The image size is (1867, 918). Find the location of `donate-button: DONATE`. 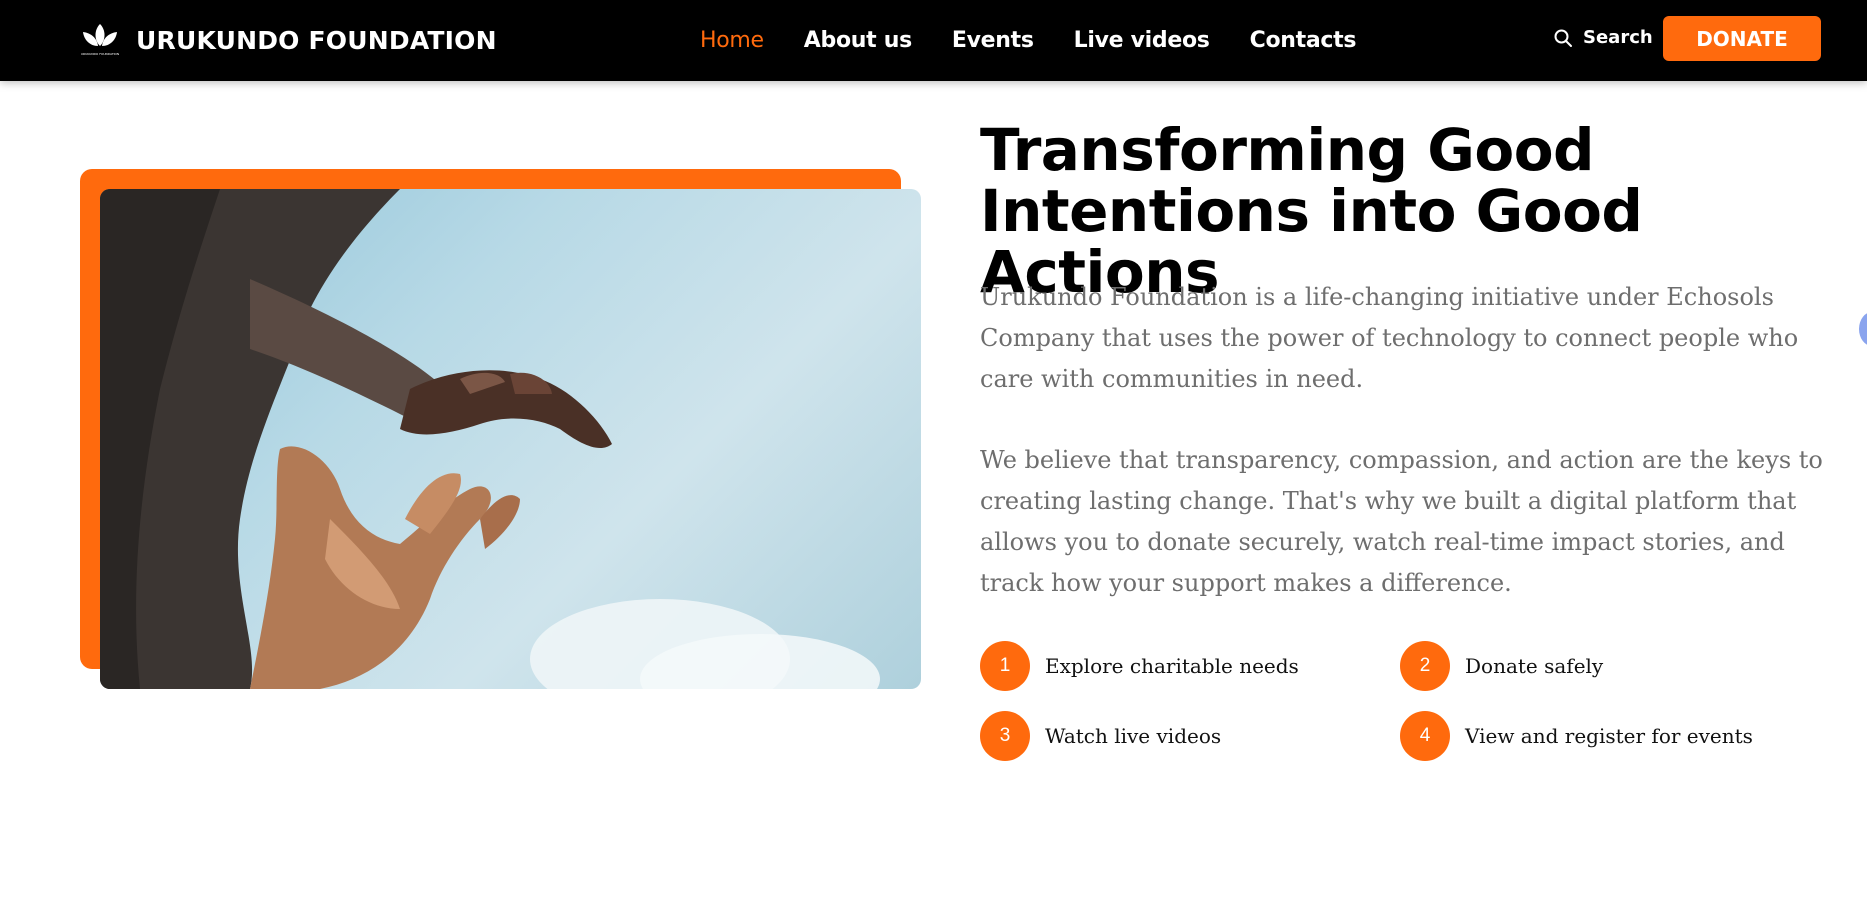

donate-button: DONATE is located at coordinates (1742, 38).